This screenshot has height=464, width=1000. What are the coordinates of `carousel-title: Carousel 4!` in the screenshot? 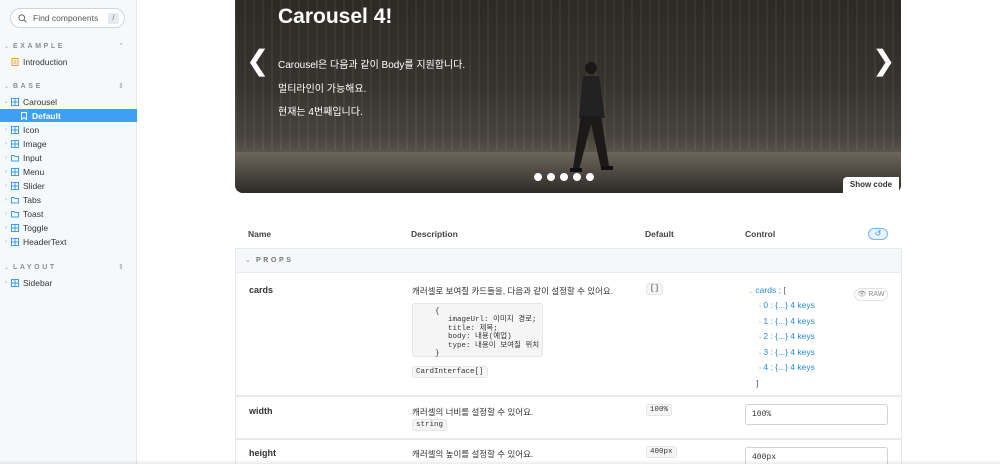 It's located at (335, 16).